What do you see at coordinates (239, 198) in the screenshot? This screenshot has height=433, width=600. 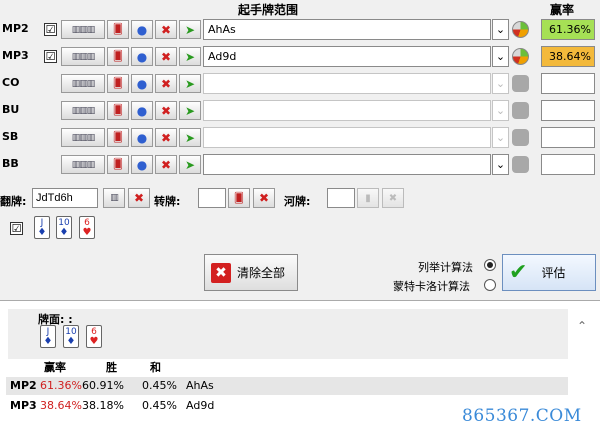 I see `turn-card-button: 🂠` at bounding box center [239, 198].